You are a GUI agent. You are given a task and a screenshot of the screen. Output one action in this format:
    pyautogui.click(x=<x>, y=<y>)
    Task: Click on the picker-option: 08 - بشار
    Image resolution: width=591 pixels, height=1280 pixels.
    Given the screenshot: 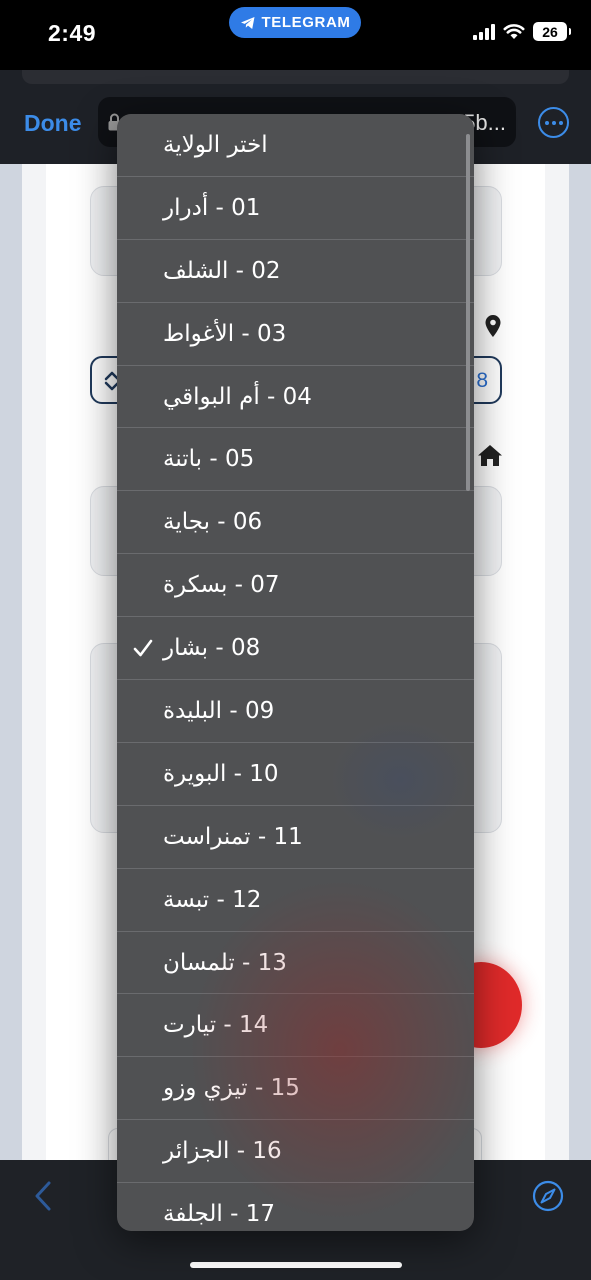 What is the action you would take?
    pyautogui.click(x=295, y=649)
    